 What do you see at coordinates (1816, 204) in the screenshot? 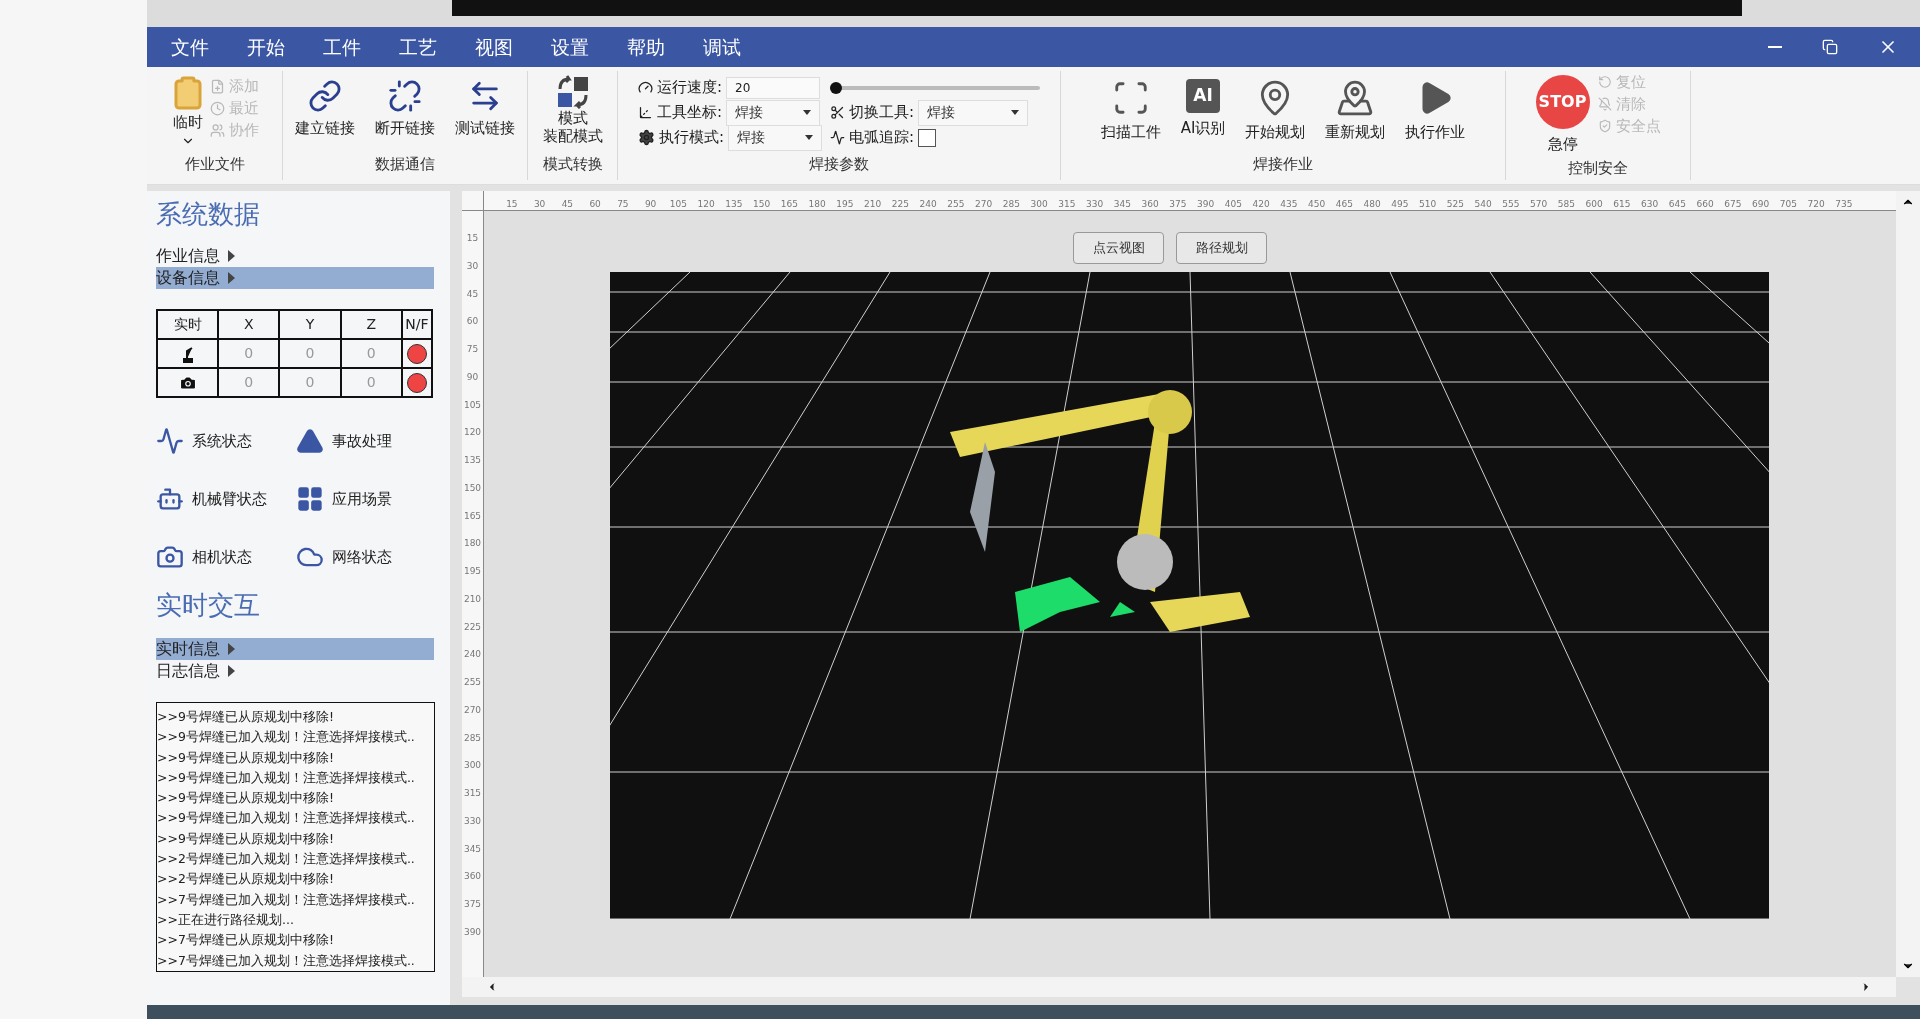
I see `ruler-label: 720` at bounding box center [1816, 204].